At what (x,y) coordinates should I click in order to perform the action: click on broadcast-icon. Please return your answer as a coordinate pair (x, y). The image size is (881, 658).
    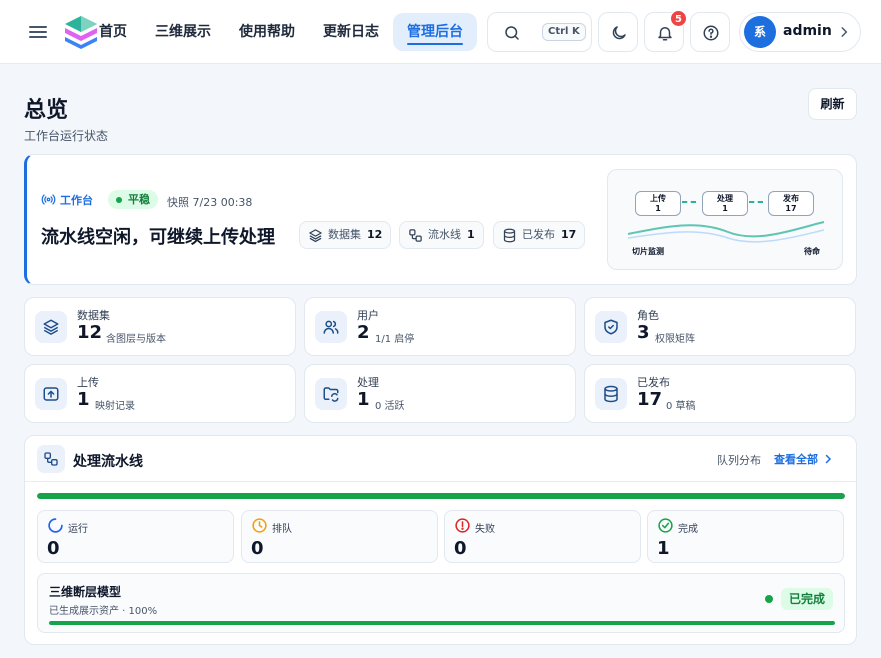
    Looking at the image, I should click on (48, 199).